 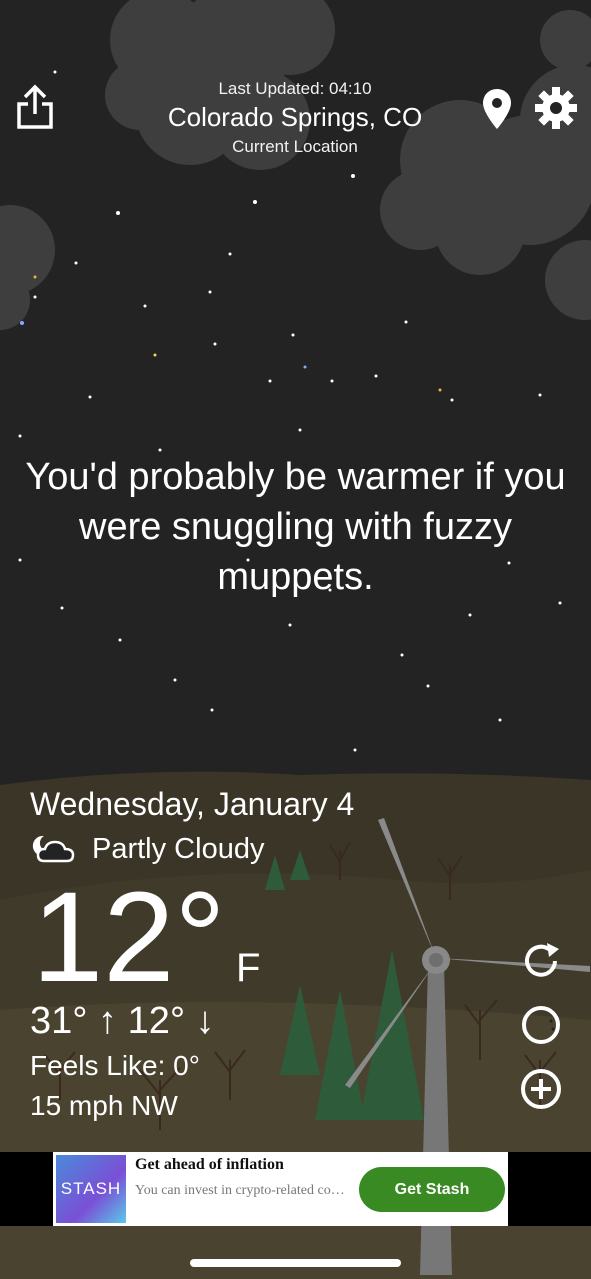 I want to click on temperature-value: 12°, so click(x=129, y=937).